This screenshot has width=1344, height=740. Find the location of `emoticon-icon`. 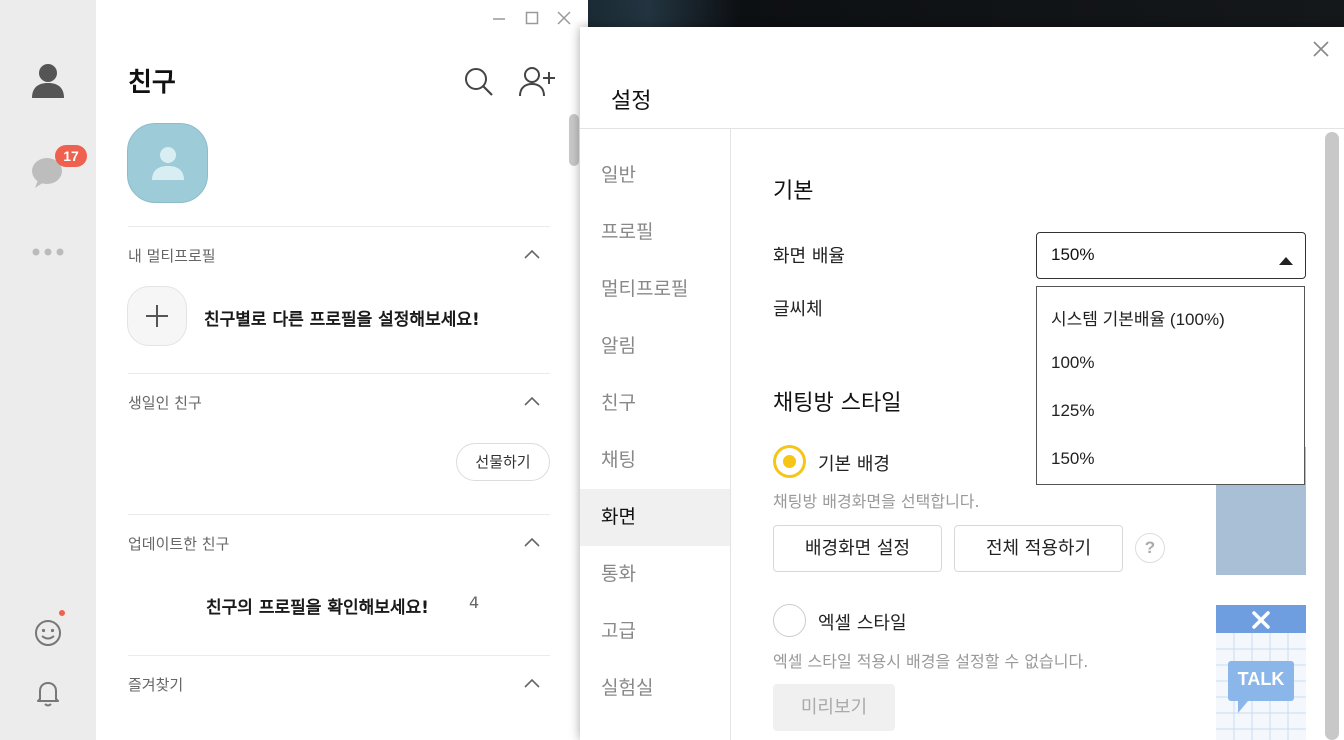

emoticon-icon is located at coordinates (48, 633).